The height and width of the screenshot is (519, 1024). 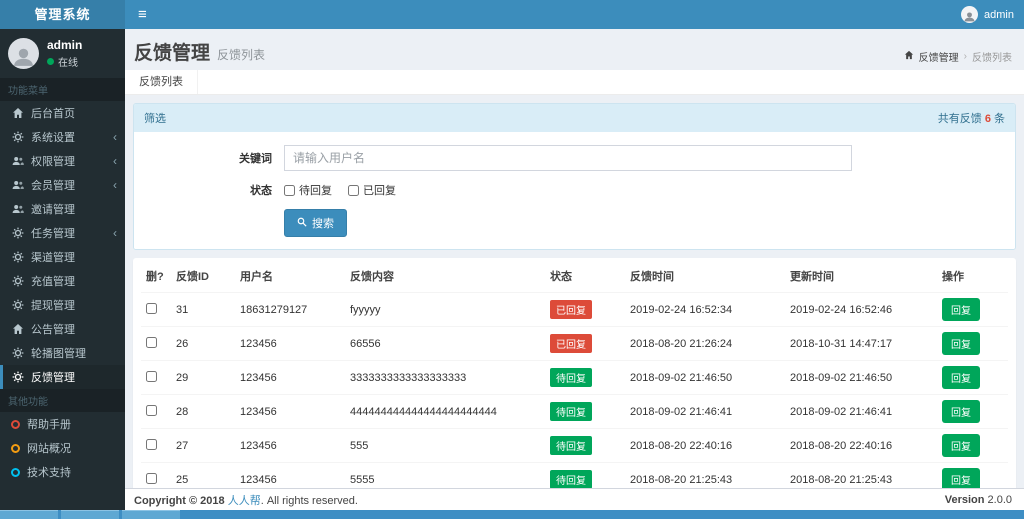 I want to click on status-pending-checkbox, so click(x=289, y=190).